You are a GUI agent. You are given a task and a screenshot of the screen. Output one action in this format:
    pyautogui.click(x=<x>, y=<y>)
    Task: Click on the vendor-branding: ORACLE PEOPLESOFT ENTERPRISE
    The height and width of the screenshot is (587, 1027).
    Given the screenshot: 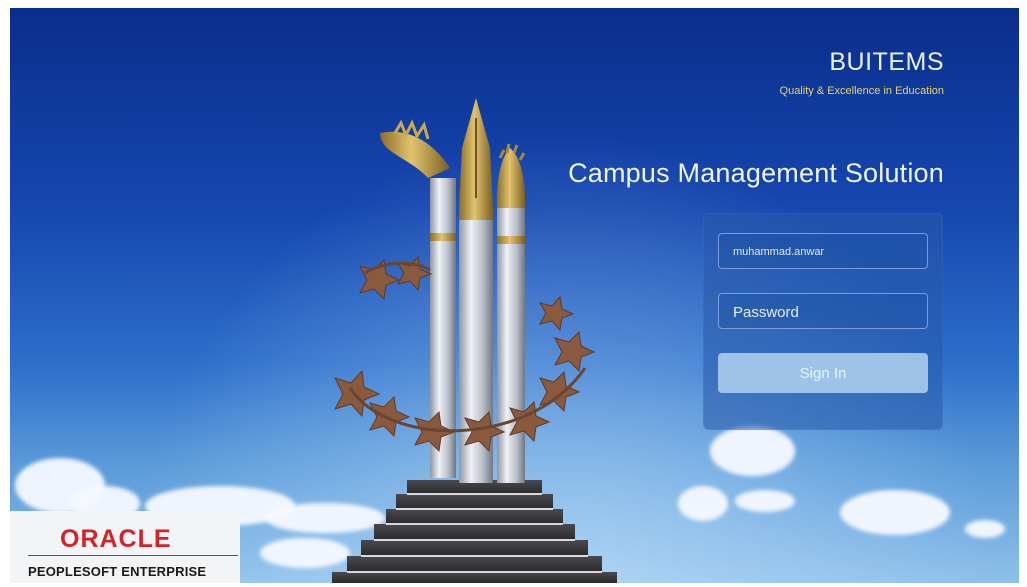 What is the action you would take?
    pyautogui.click(x=125, y=547)
    